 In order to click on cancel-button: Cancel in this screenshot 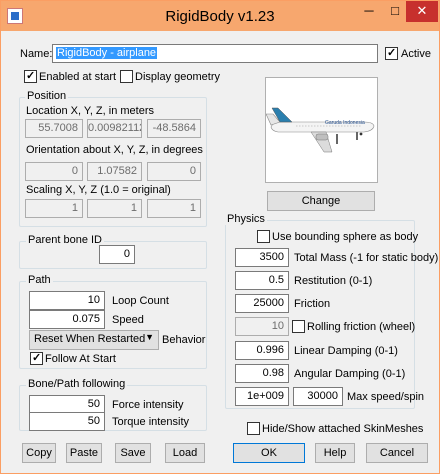, I will do `click(397, 453)`.